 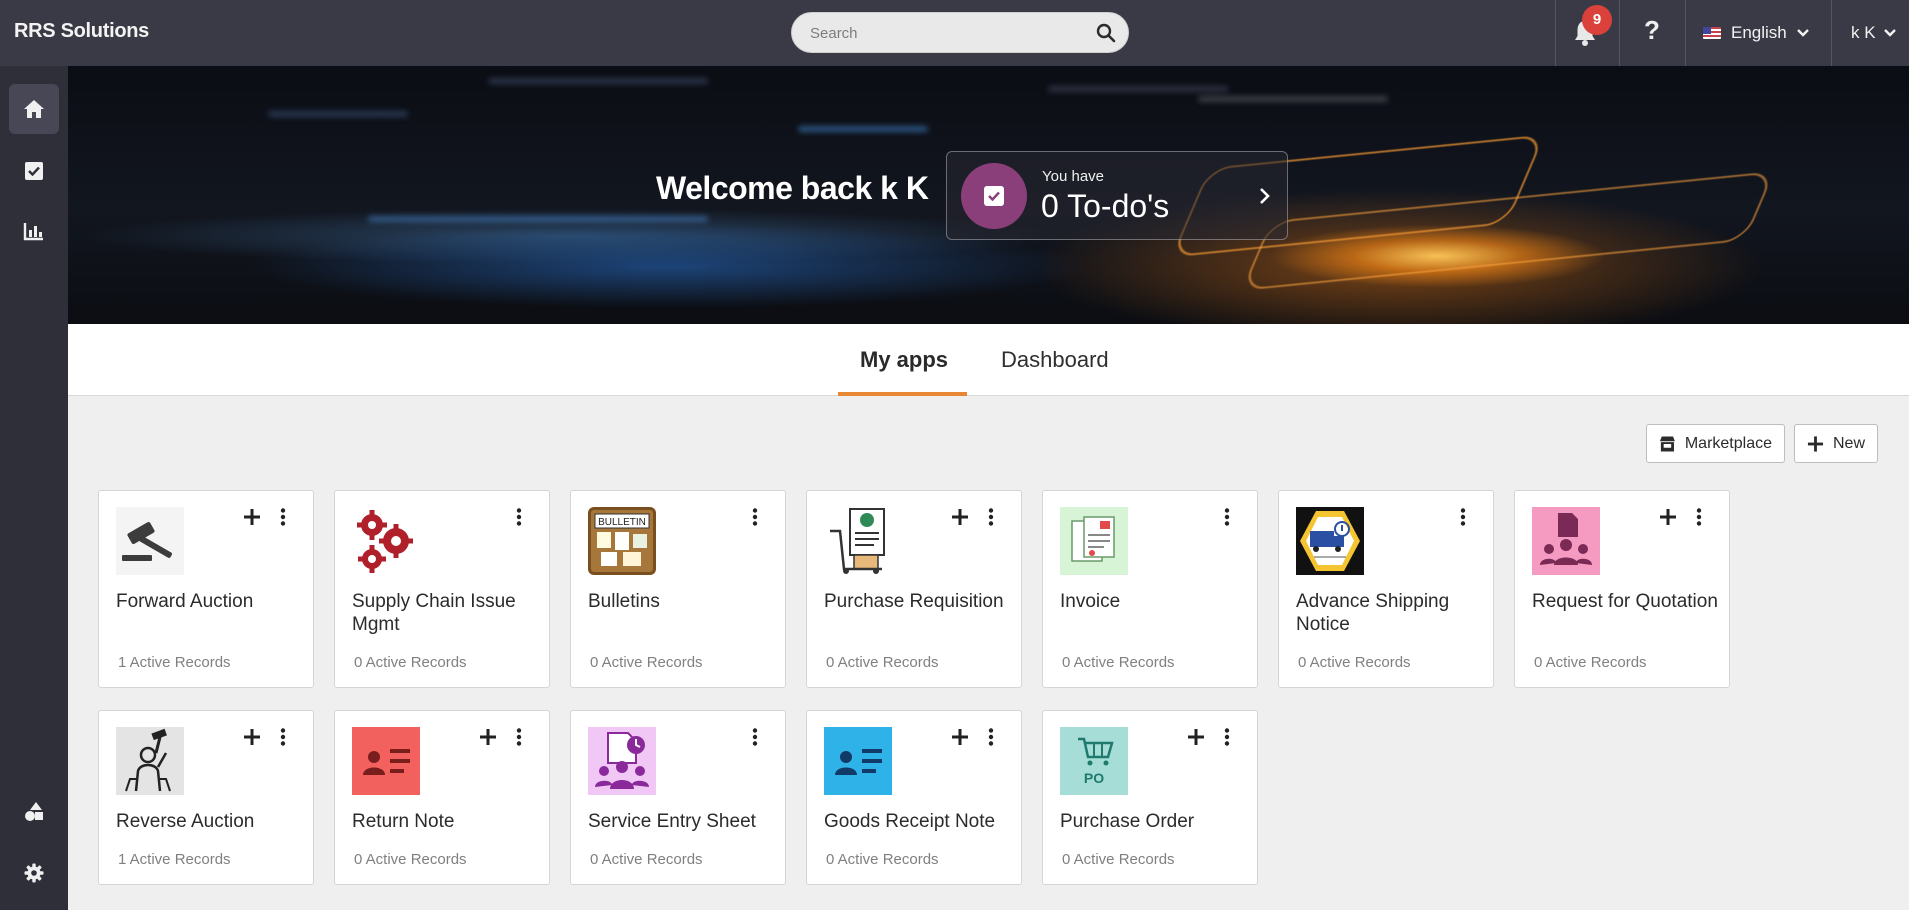 I want to click on language-selector: English, so click(x=1756, y=33).